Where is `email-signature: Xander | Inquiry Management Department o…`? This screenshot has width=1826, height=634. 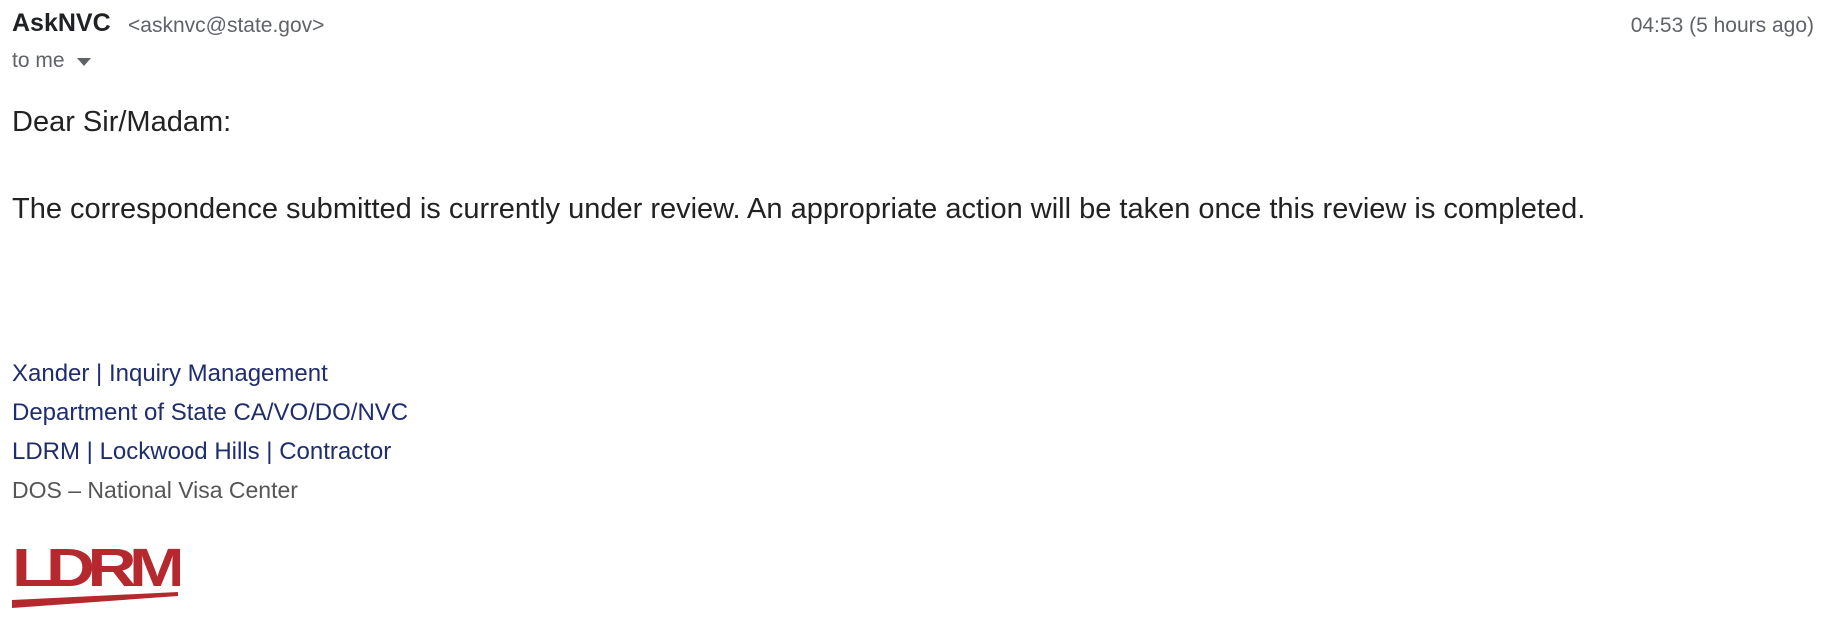
email-signature: Xander | Inquiry Management Department o… is located at coordinates (210, 432).